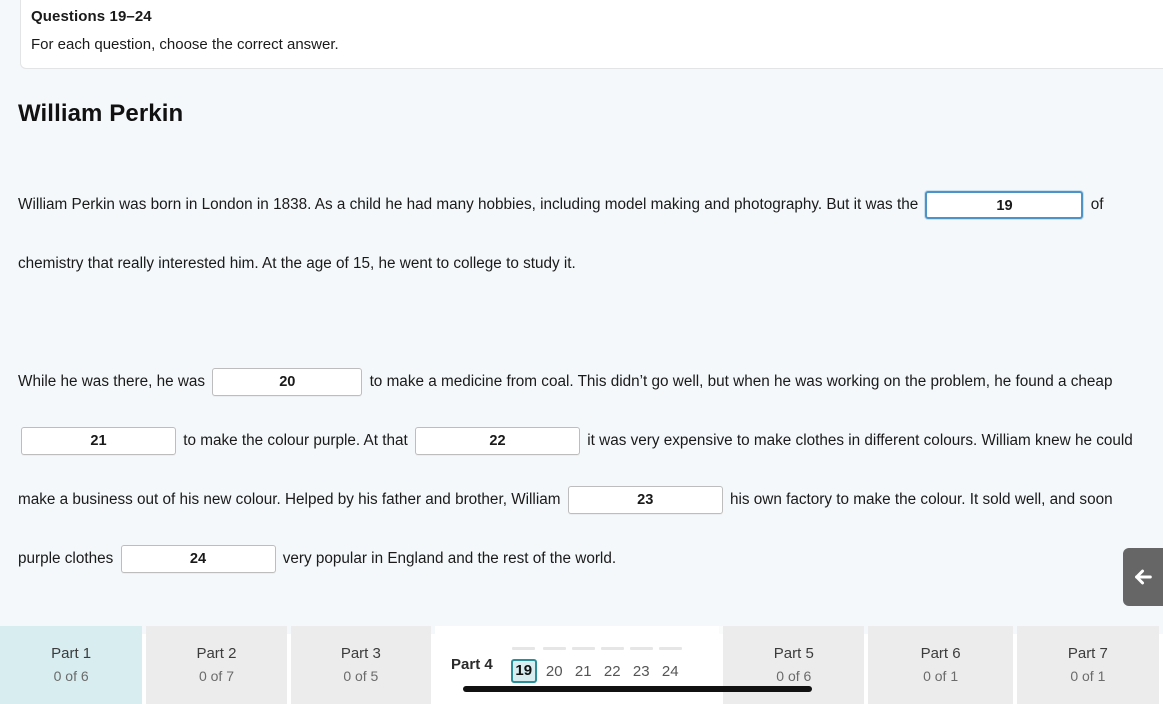 Image resolution: width=1163 pixels, height=704 pixels. I want to click on arrow-left-icon, so click(1143, 577).